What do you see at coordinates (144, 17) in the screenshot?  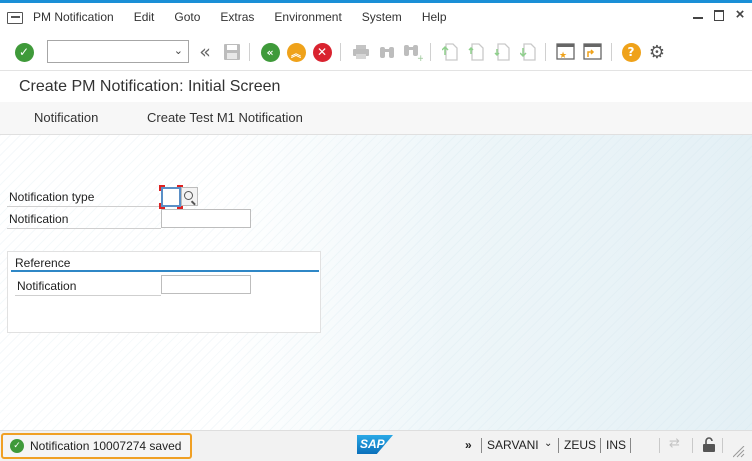 I see `menu-item-edit: Edit` at bounding box center [144, 17].